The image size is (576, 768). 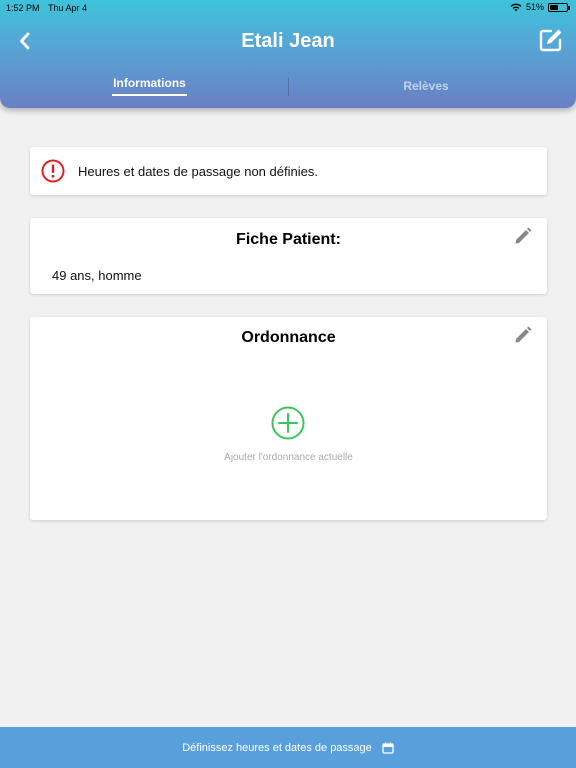 I want to click on patient-info: 49 ans, homme, so click(x=97, y=275).